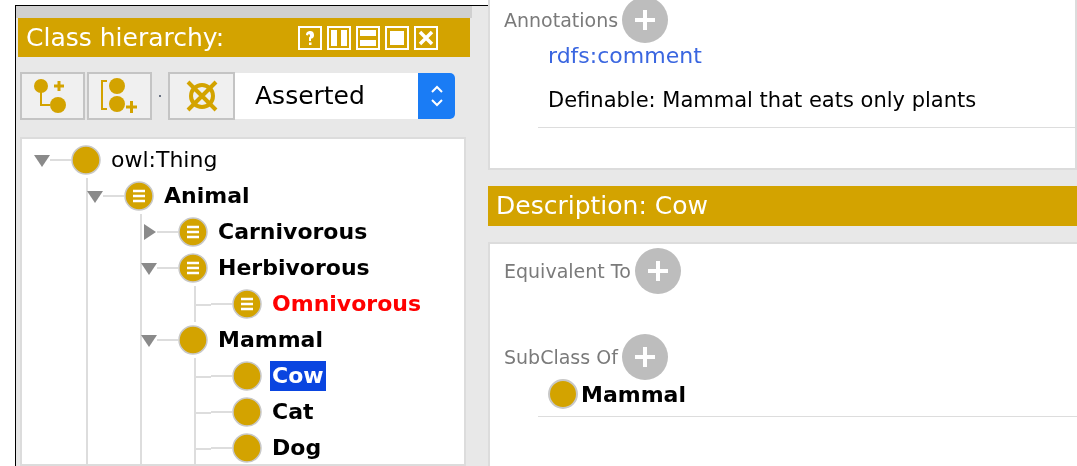  I want to click on maximize-icon, so click(397, 37).